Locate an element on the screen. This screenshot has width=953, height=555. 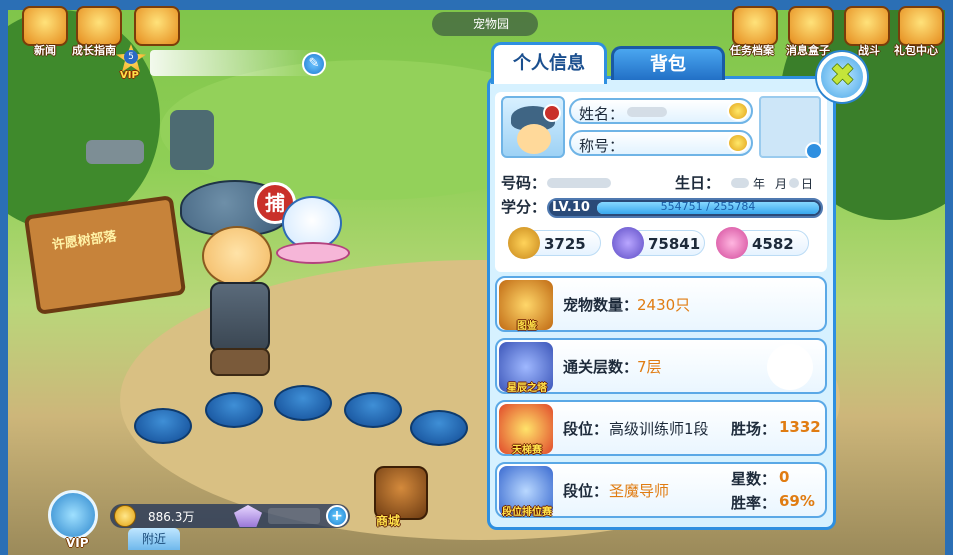
ranked-trophy-icon: 段位排位赛 is located at coordinates (526, 492).